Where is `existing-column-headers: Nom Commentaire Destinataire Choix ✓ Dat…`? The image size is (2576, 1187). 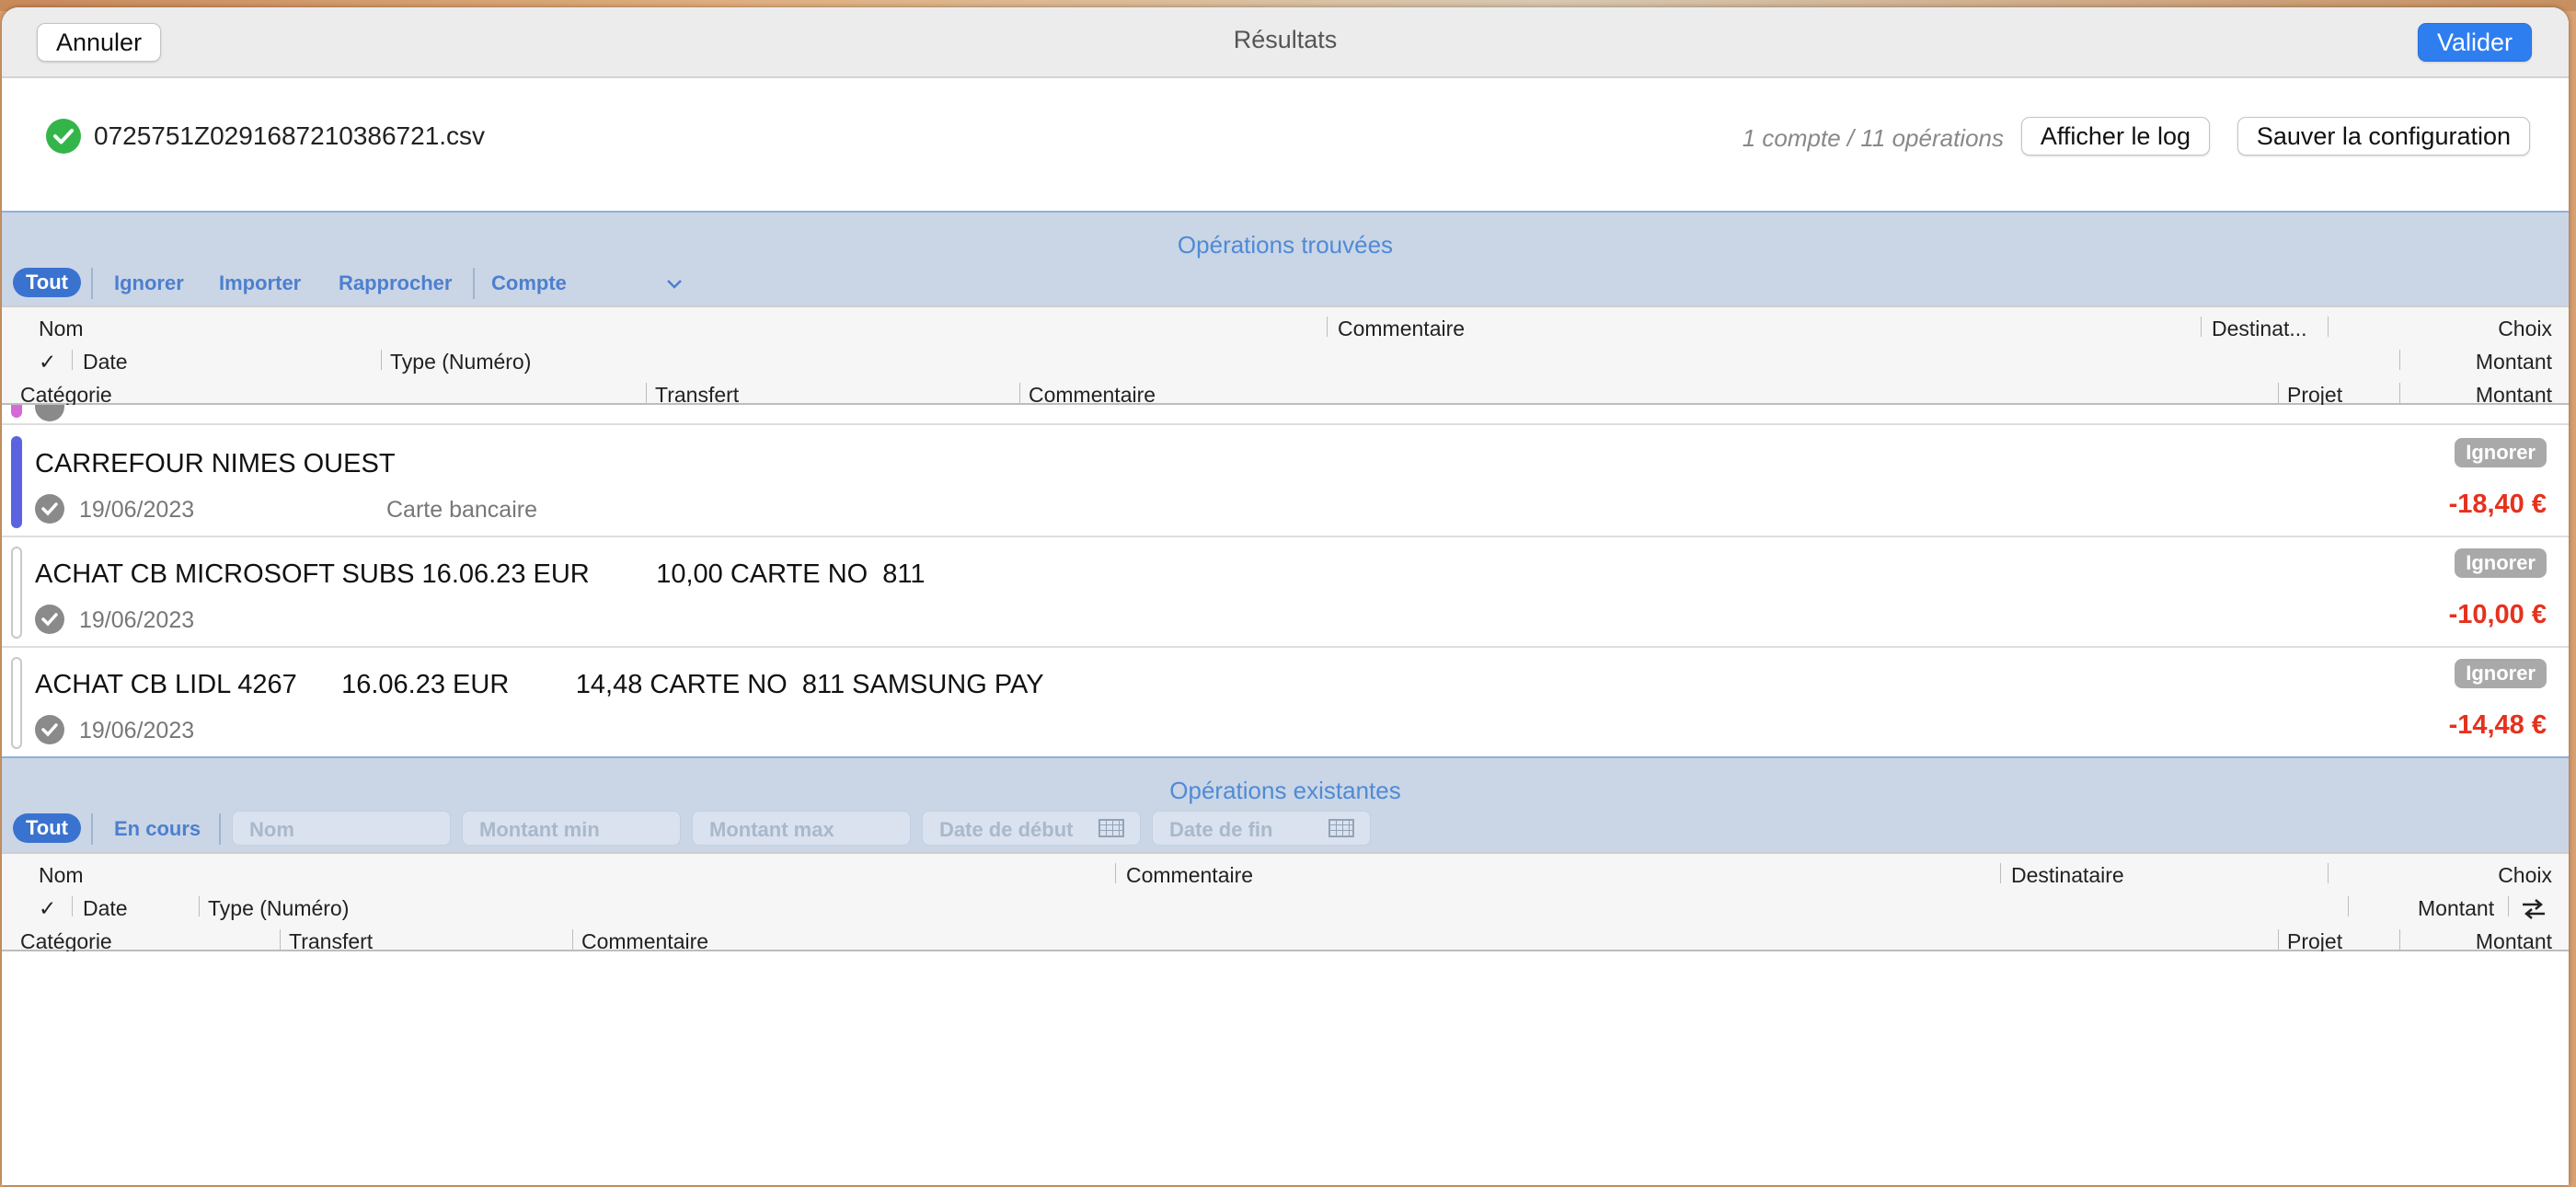 existing-column-headers: Nom Commentaire Destinataire Choix ✓ Dat… is located at coordinates (1285, 903).